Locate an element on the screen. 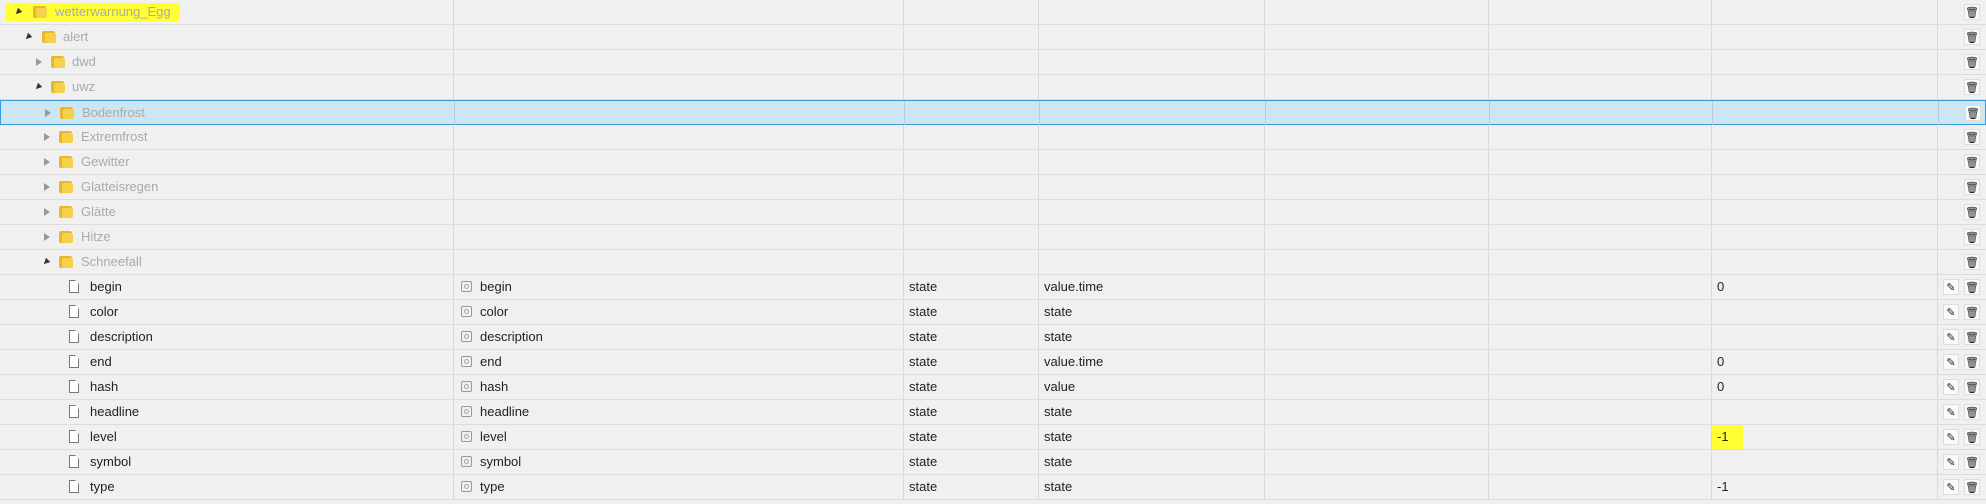 This screenshot has width=1986, height=504. tree-row-folder-selected: Bodenfrost 🗑 is located at coordinates (993, 112).